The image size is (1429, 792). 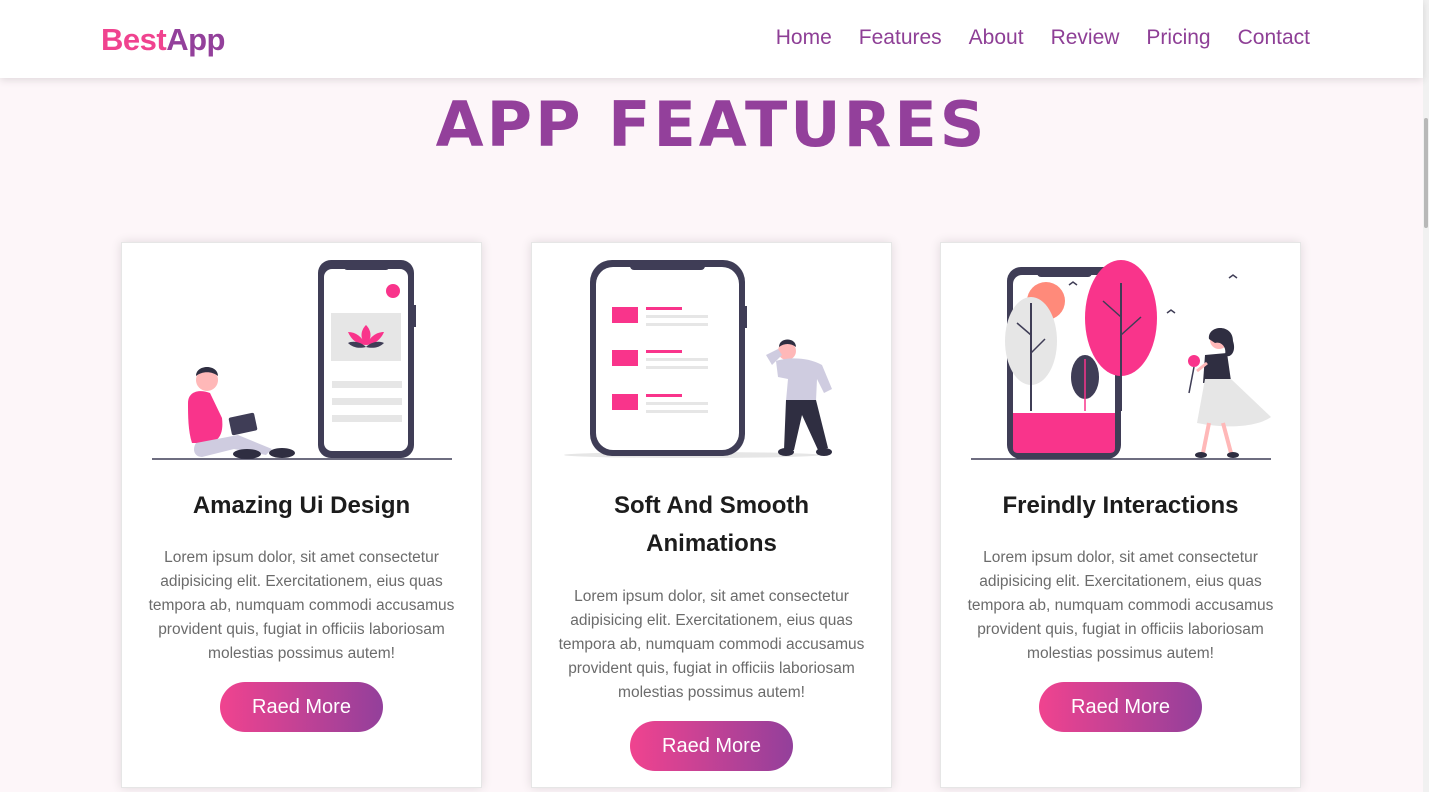 What do you see at coordinates (134, 39) in the screenshot?
I see `brand-part-1: Best` at bounding box center [134, 39].